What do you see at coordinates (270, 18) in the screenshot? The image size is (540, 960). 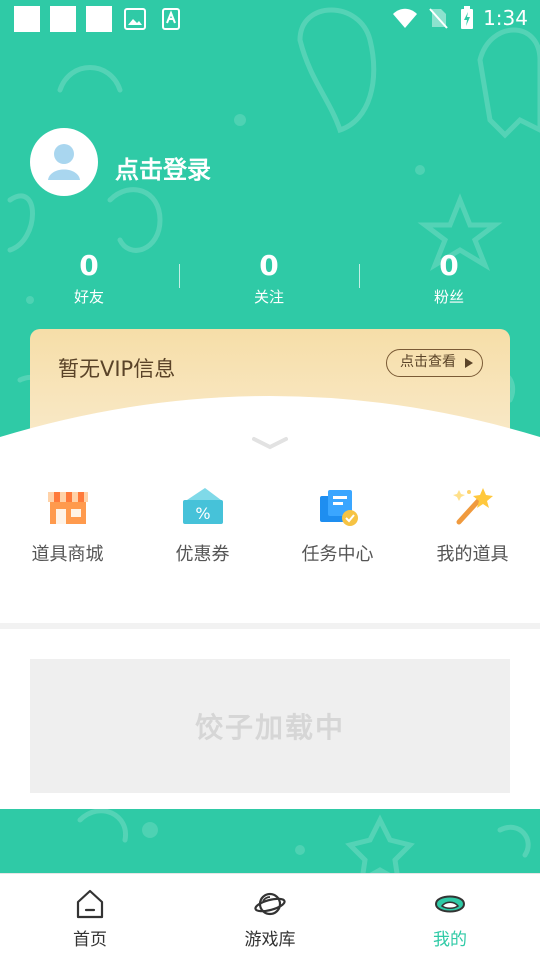 I see `status-bar: 1:34` at bounding box center [270, 18].